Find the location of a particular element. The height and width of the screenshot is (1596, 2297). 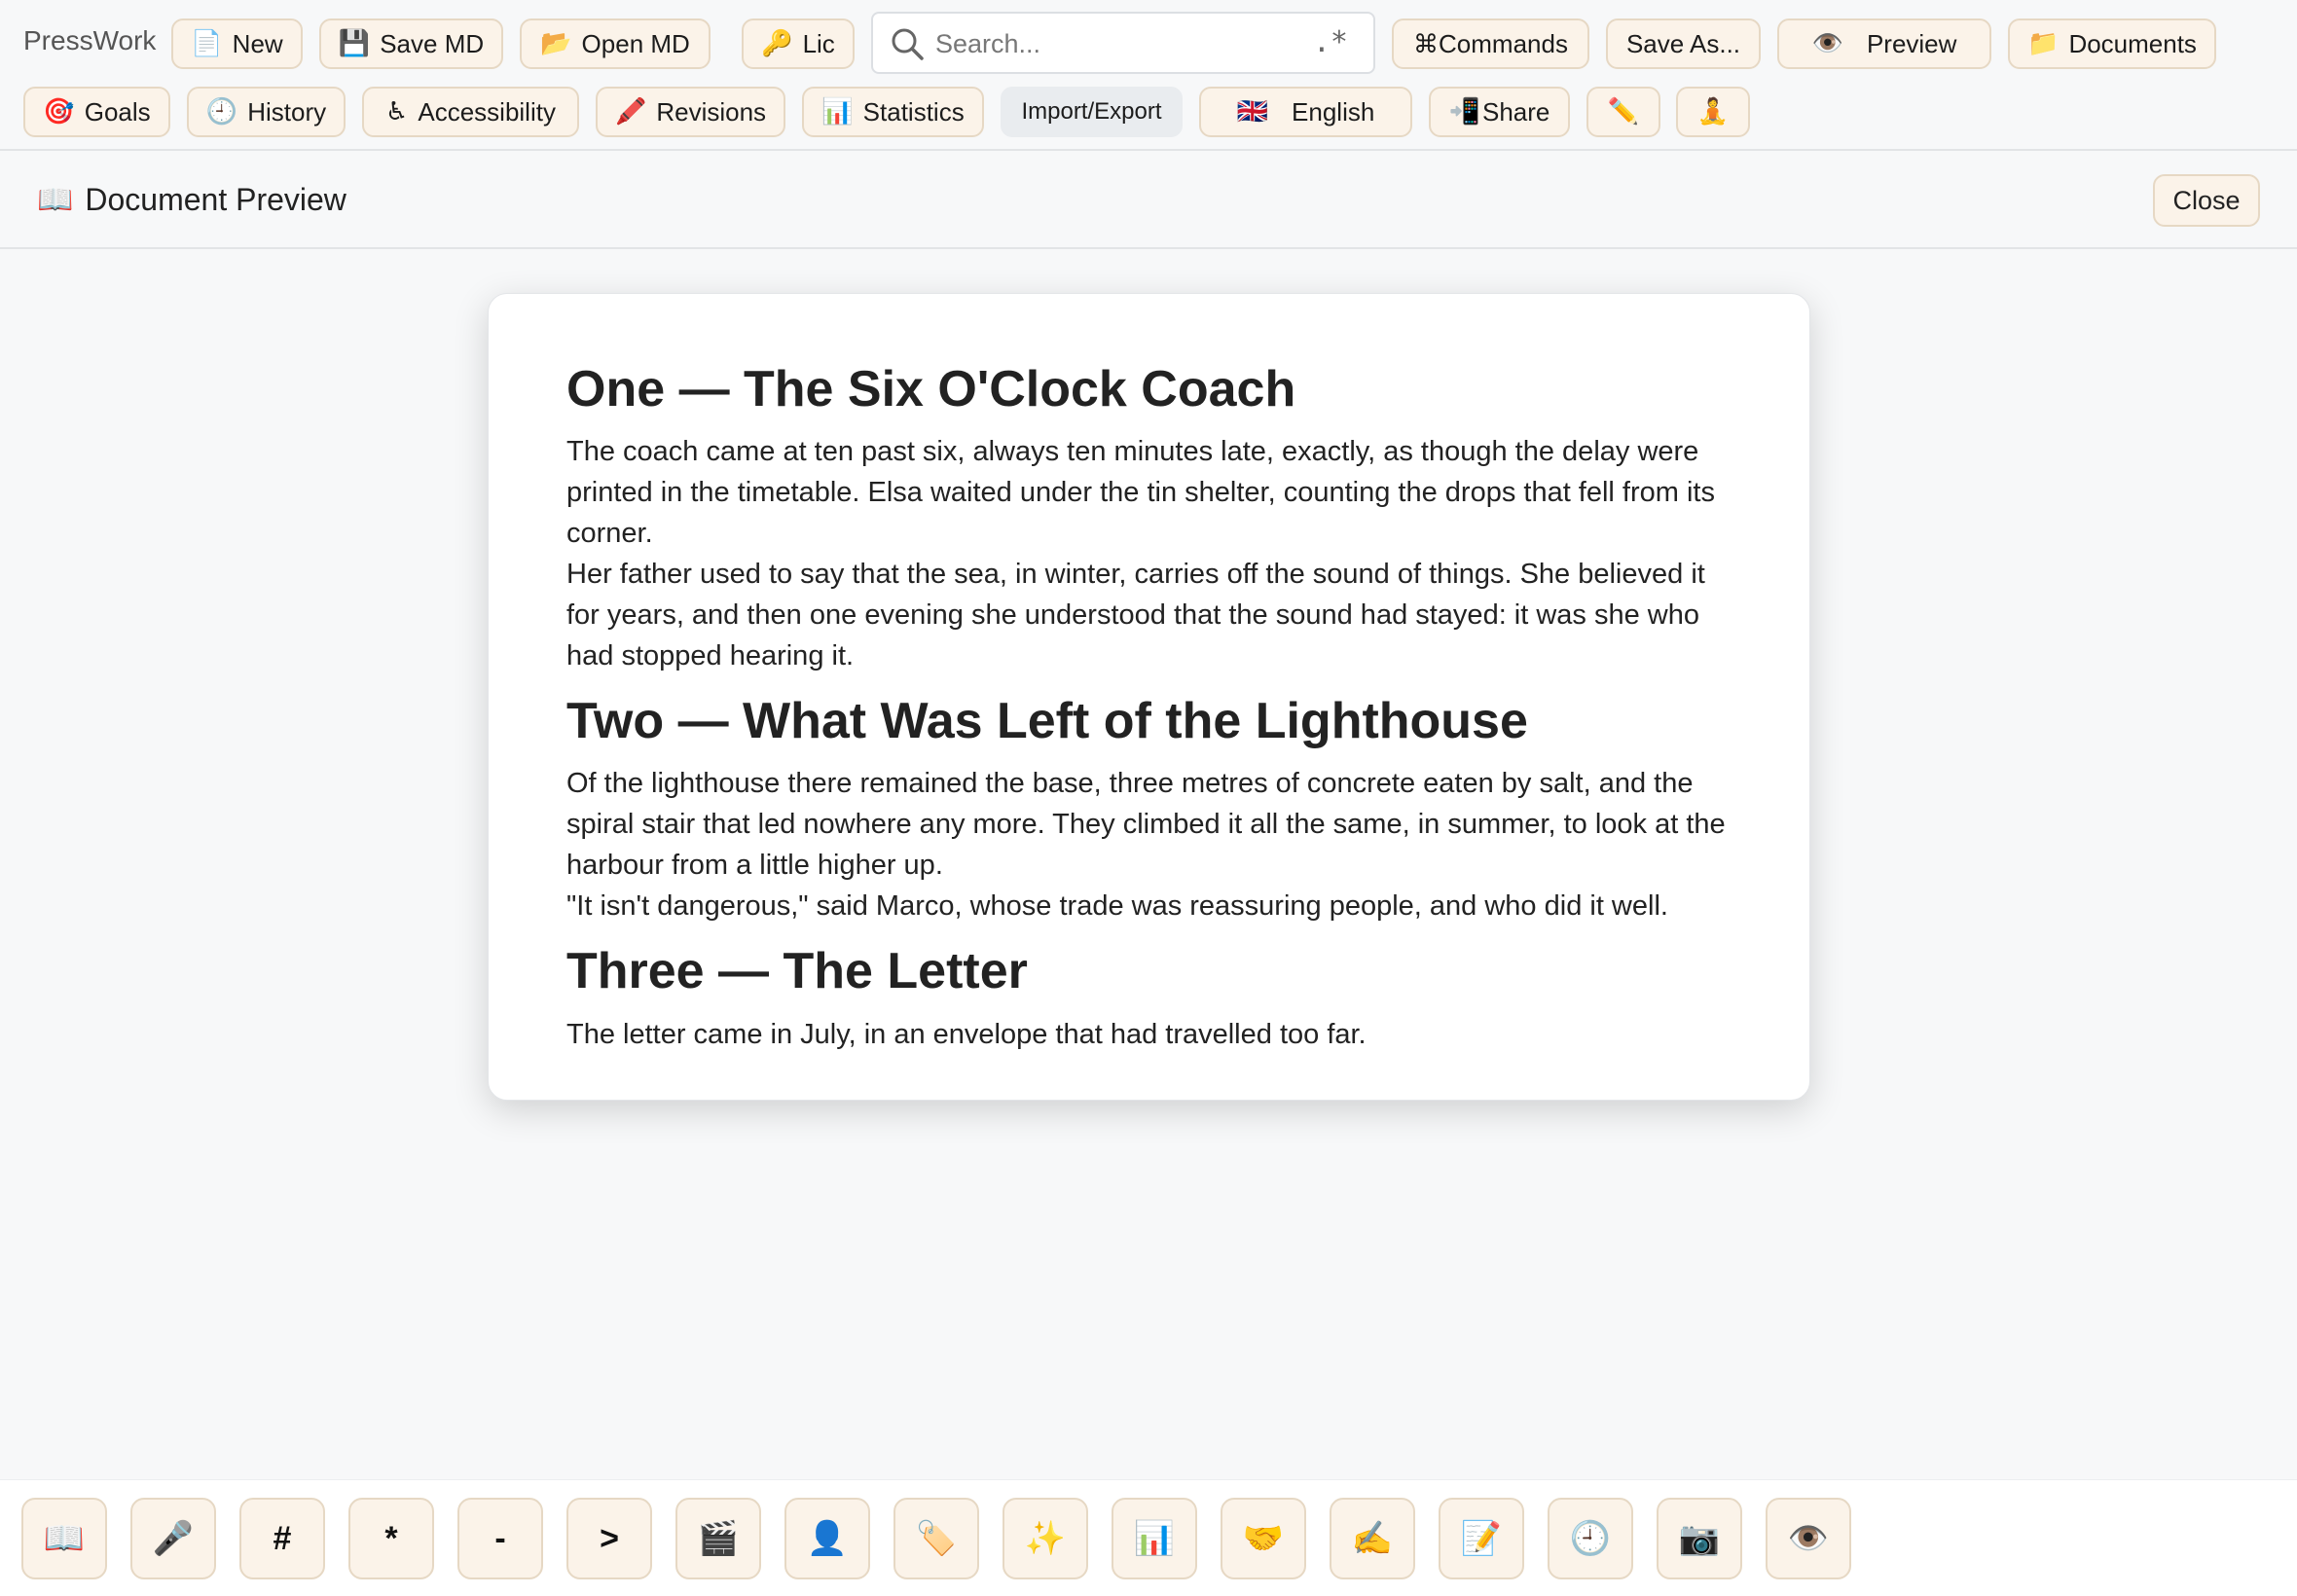

preview-title: 📖 Document Preview is located at coordinates (192, 200).